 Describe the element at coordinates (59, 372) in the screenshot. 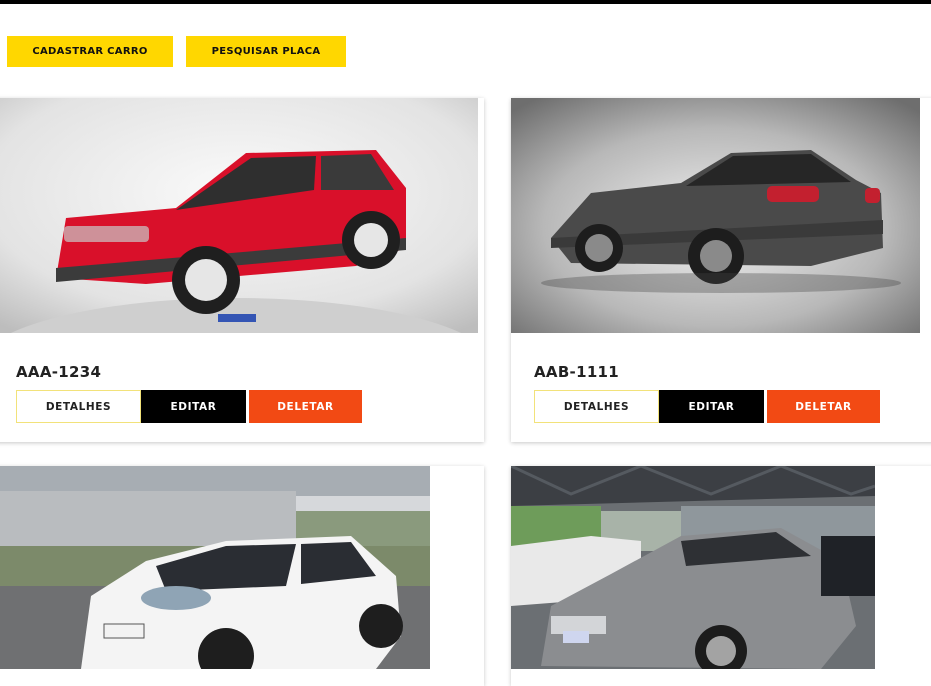

I see `car-plate: AAA-1234` at that location.